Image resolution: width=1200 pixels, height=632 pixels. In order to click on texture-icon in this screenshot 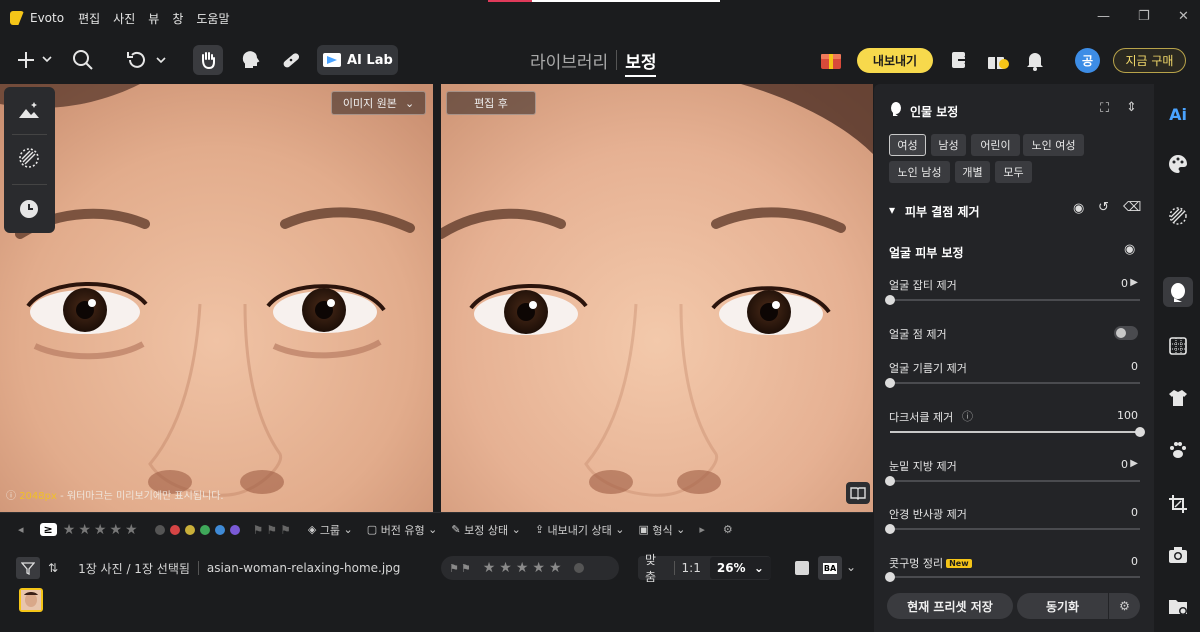, I will do `click(1178, 216)`.